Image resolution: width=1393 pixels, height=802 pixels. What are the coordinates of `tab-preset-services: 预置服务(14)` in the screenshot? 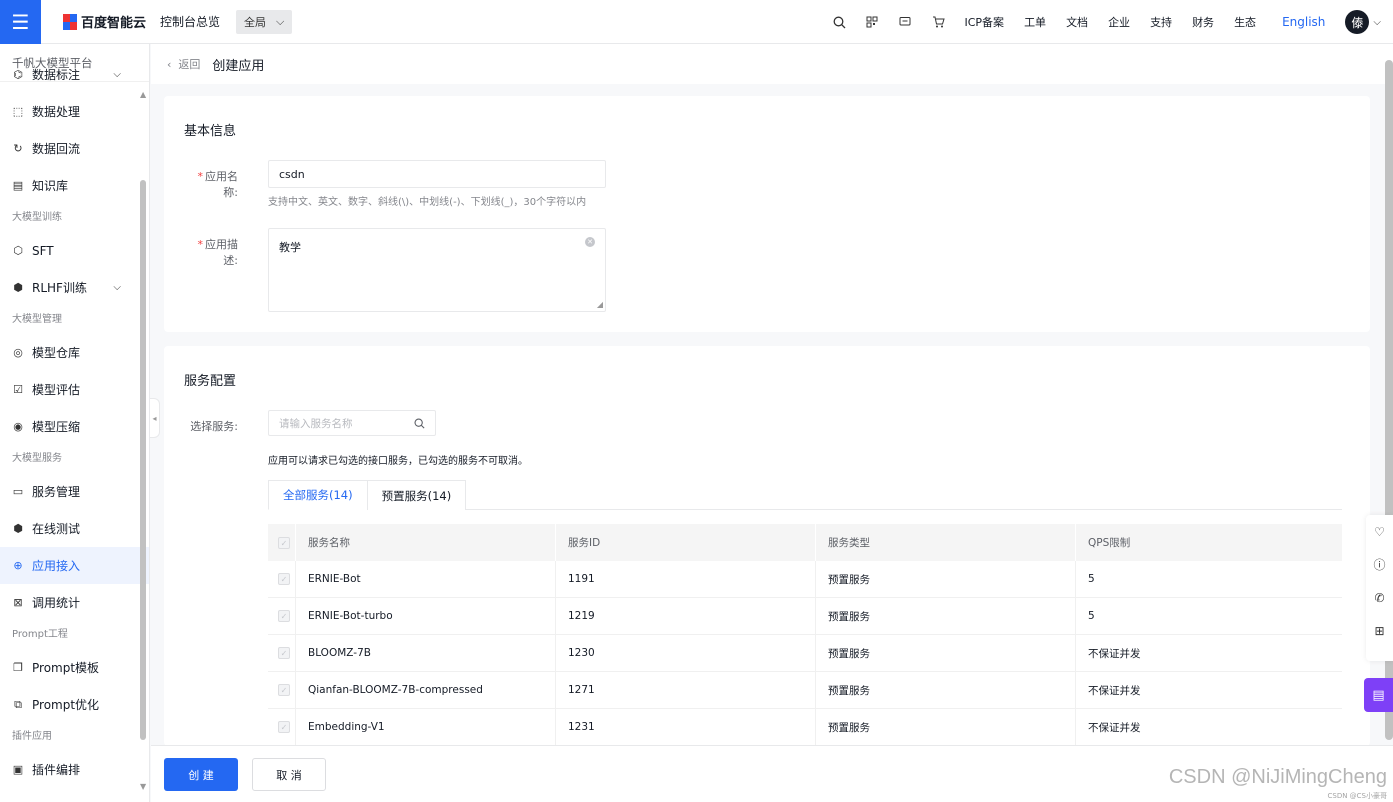 It's located at (416, 495).